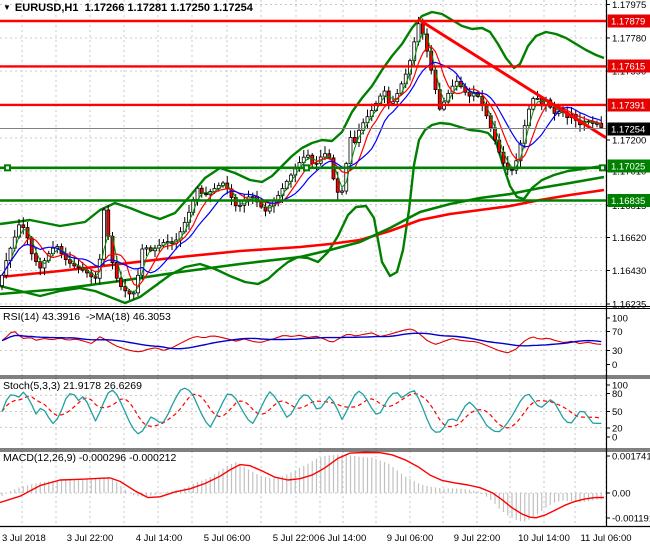  What do you see at coordinates (477, 538) in the screenshot?
I see `svg-text: 9 Jul 22:00` at bounding box center [477, 538].